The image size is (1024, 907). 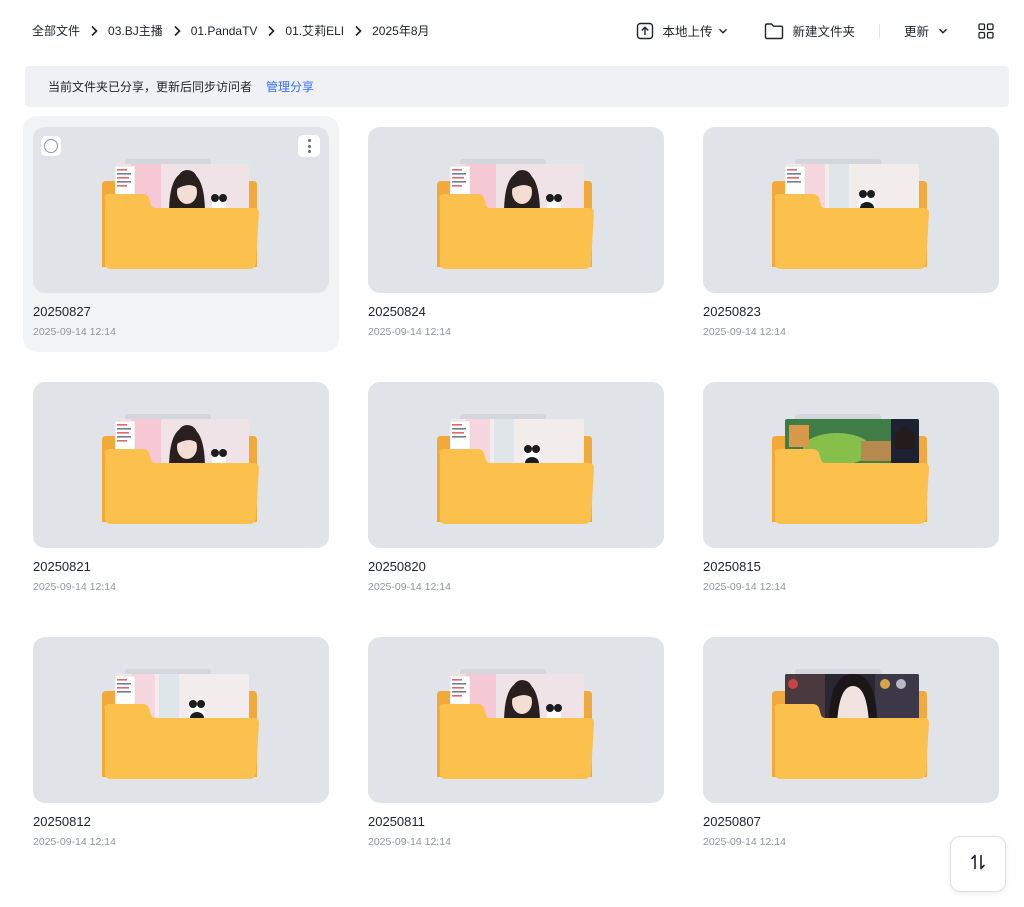 What do you see at coordinates (150, 87) in the screenshot?
I see `share-banner-text: 当前文件夹已分享，更新后同步访问者` at bounding box center [150, 87].